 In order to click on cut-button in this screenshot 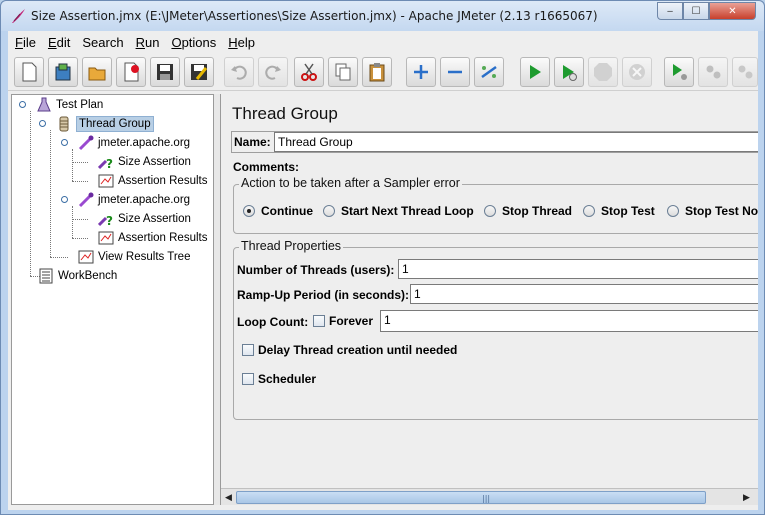, I will do `click(309, 72)`.